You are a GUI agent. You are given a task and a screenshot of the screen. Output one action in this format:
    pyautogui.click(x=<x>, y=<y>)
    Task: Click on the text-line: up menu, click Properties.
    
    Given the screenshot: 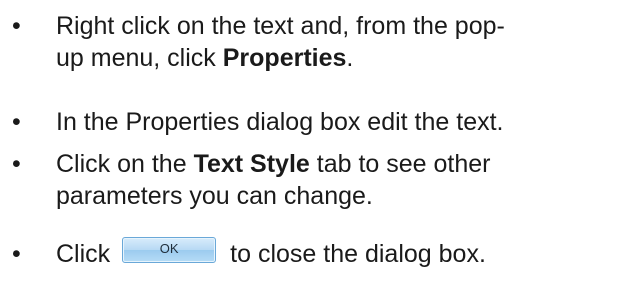 What is the action you would take?
    pyautogui.click(x=345, y=58)
    